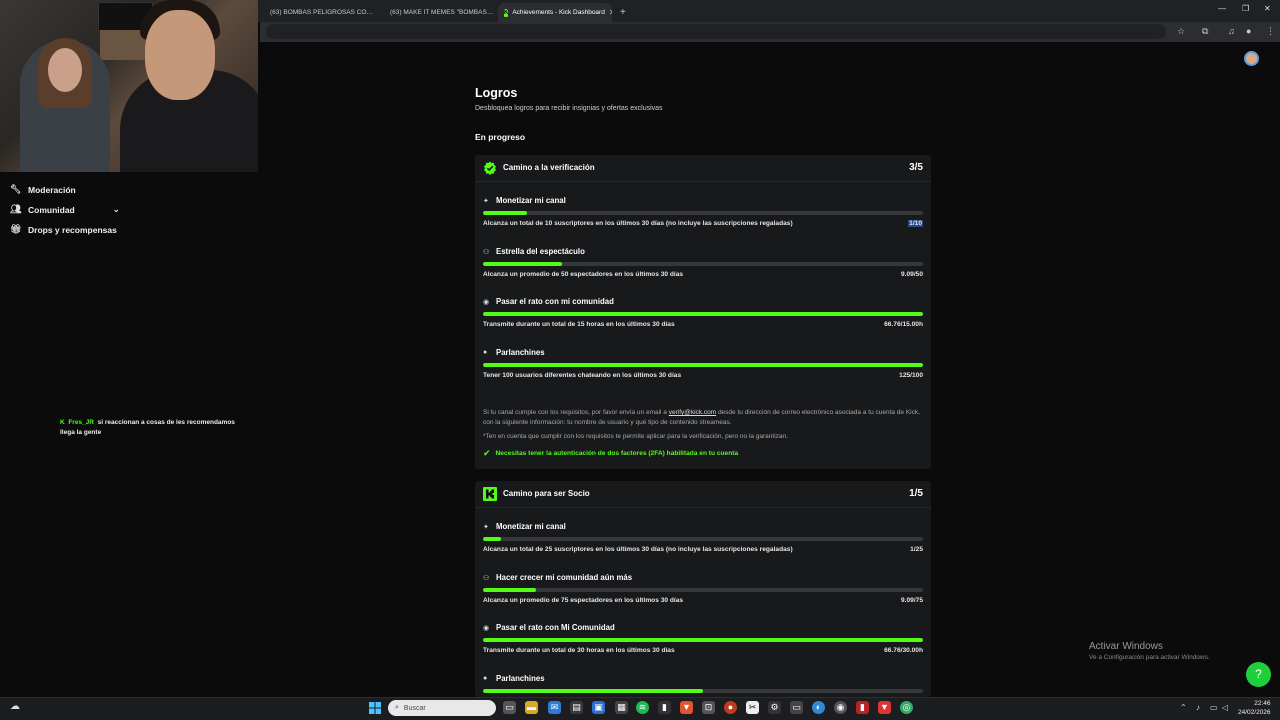 The height and width of the screenshot is (720, 1280). I want to click on search-placeholder: Buscar, so click(414, 708).